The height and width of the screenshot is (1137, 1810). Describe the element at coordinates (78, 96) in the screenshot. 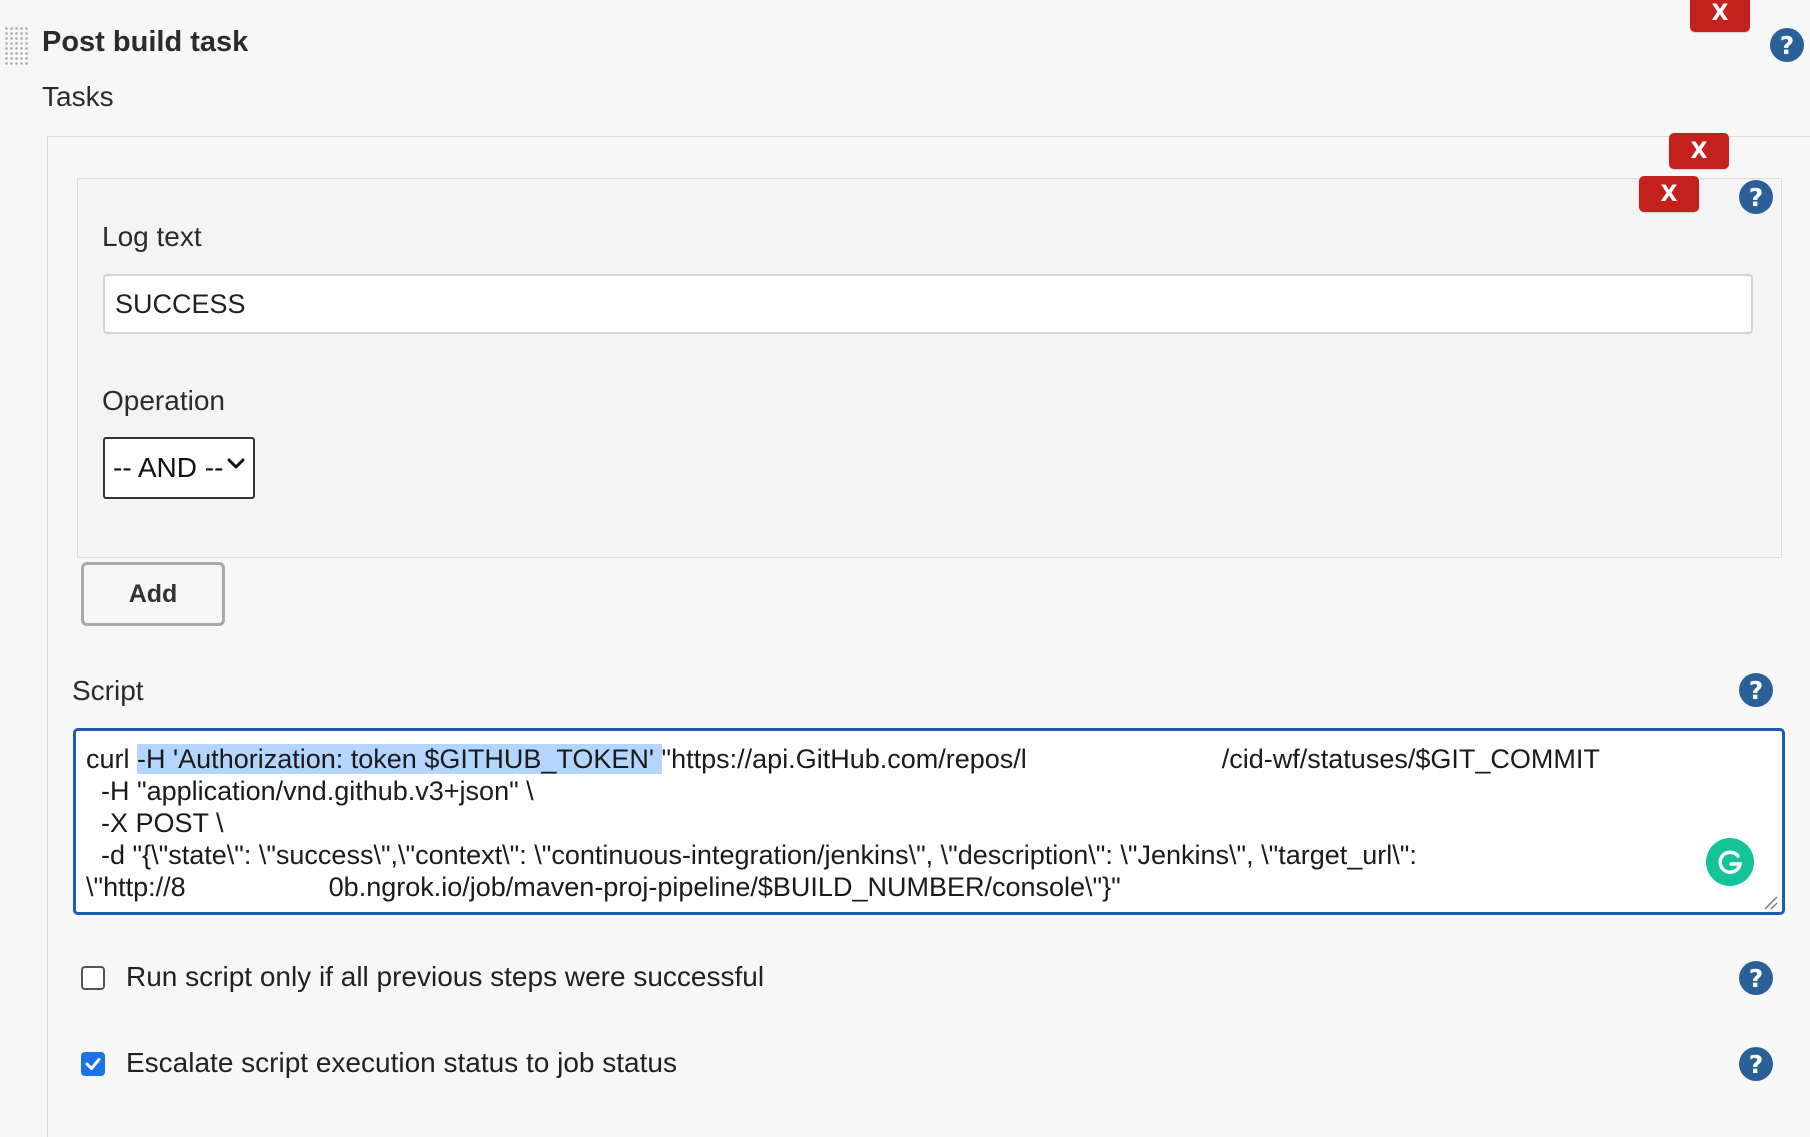

I see `tasks-label: Tasks` at that location.